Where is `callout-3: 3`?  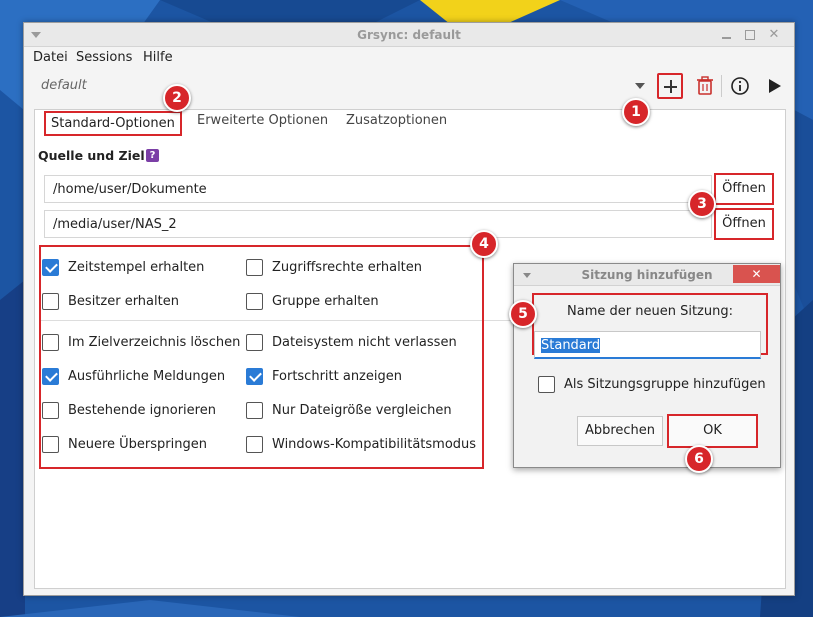
callout-3: 3 is located at coordinates (702, 204).